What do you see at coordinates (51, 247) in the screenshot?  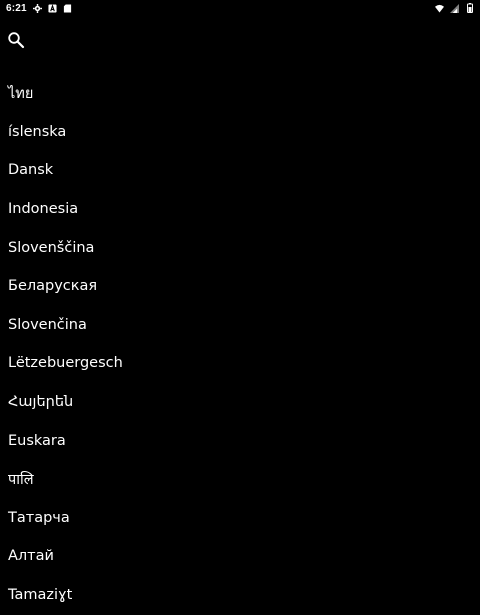 I see `language-label: Slovenščina` at bounding box center [51, 247].